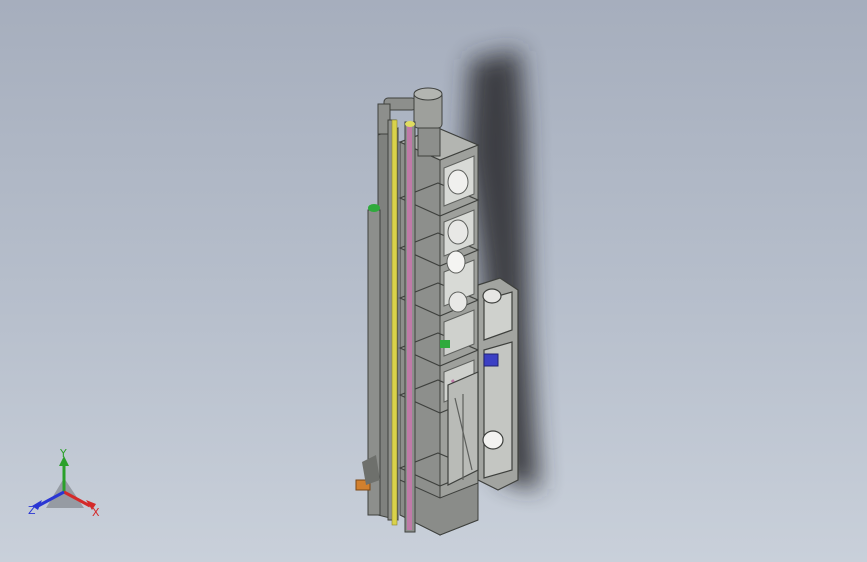 Image resolution: width=867 pixels, height=562 pixels. What do you see at coordinates (63, 454) in the screenshot?
I see `y-axis-label: Y` at bounding box center [63, 454].